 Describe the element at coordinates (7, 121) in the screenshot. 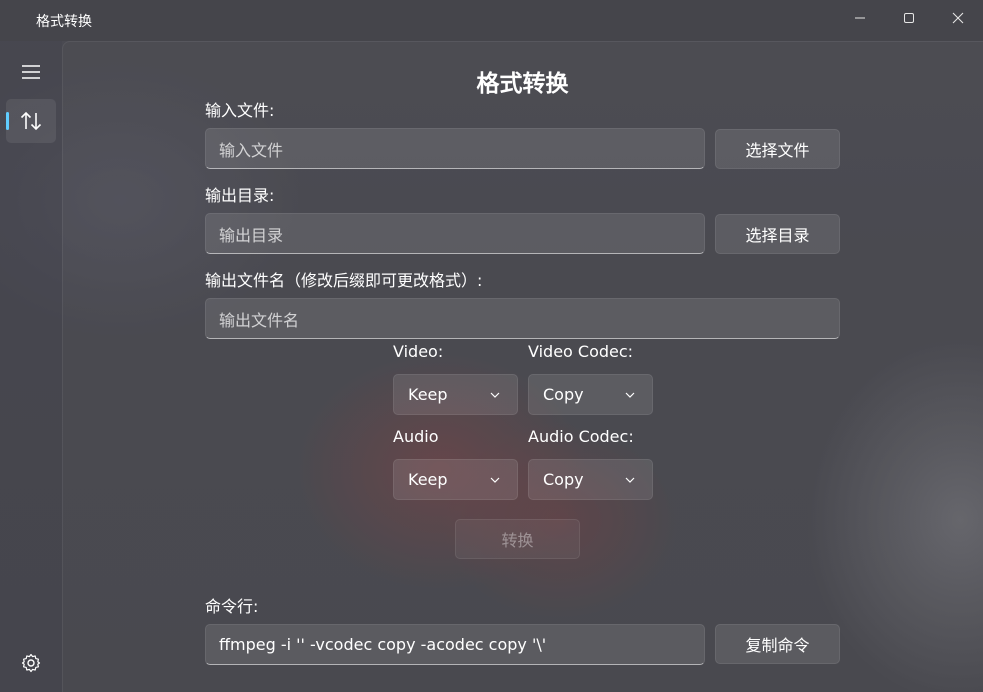

I see `selection-indicator` at that location.